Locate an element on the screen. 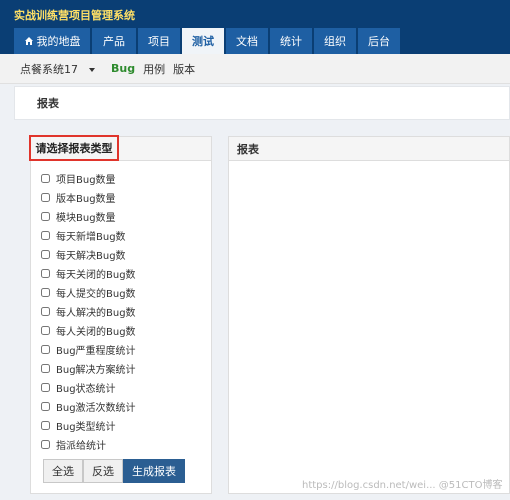 The image size is (510, 500). main-nav: 我的地盘 产品 项目 测试 文档 统计 组织 后台 is located at coordinates (208, 41).